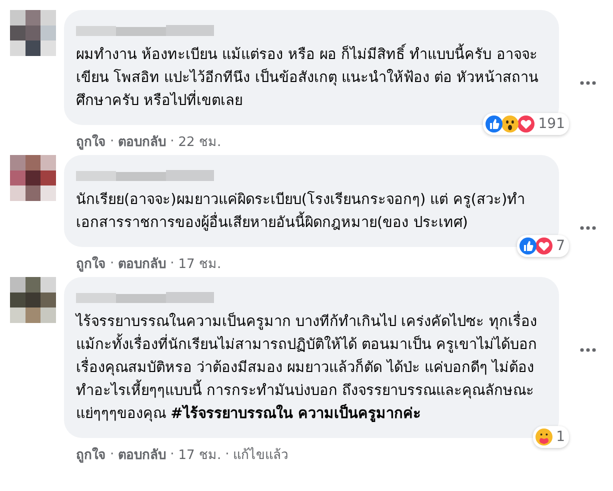 This screenshot has height=491, width=613. I want to click on reaction-count: 191, so click(551, 124).